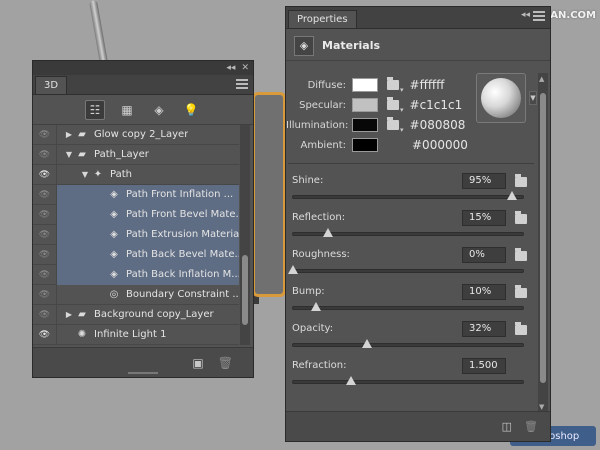  I want to click on scene-filter-icon: ☷, so click(95, 109).